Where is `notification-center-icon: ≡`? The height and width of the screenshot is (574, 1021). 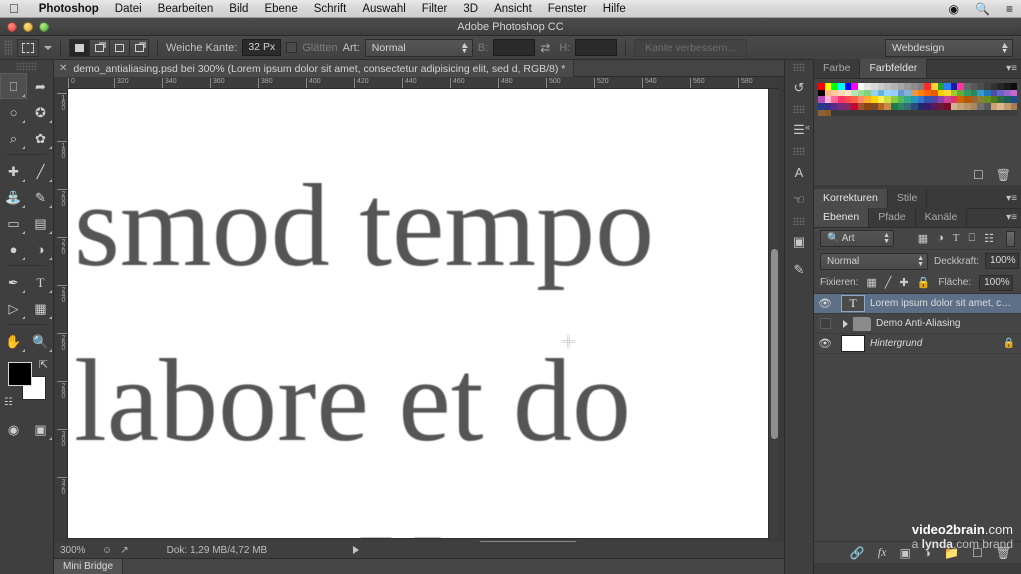
notification-center-icon: ≡ is located at coordinates (1009, 9).